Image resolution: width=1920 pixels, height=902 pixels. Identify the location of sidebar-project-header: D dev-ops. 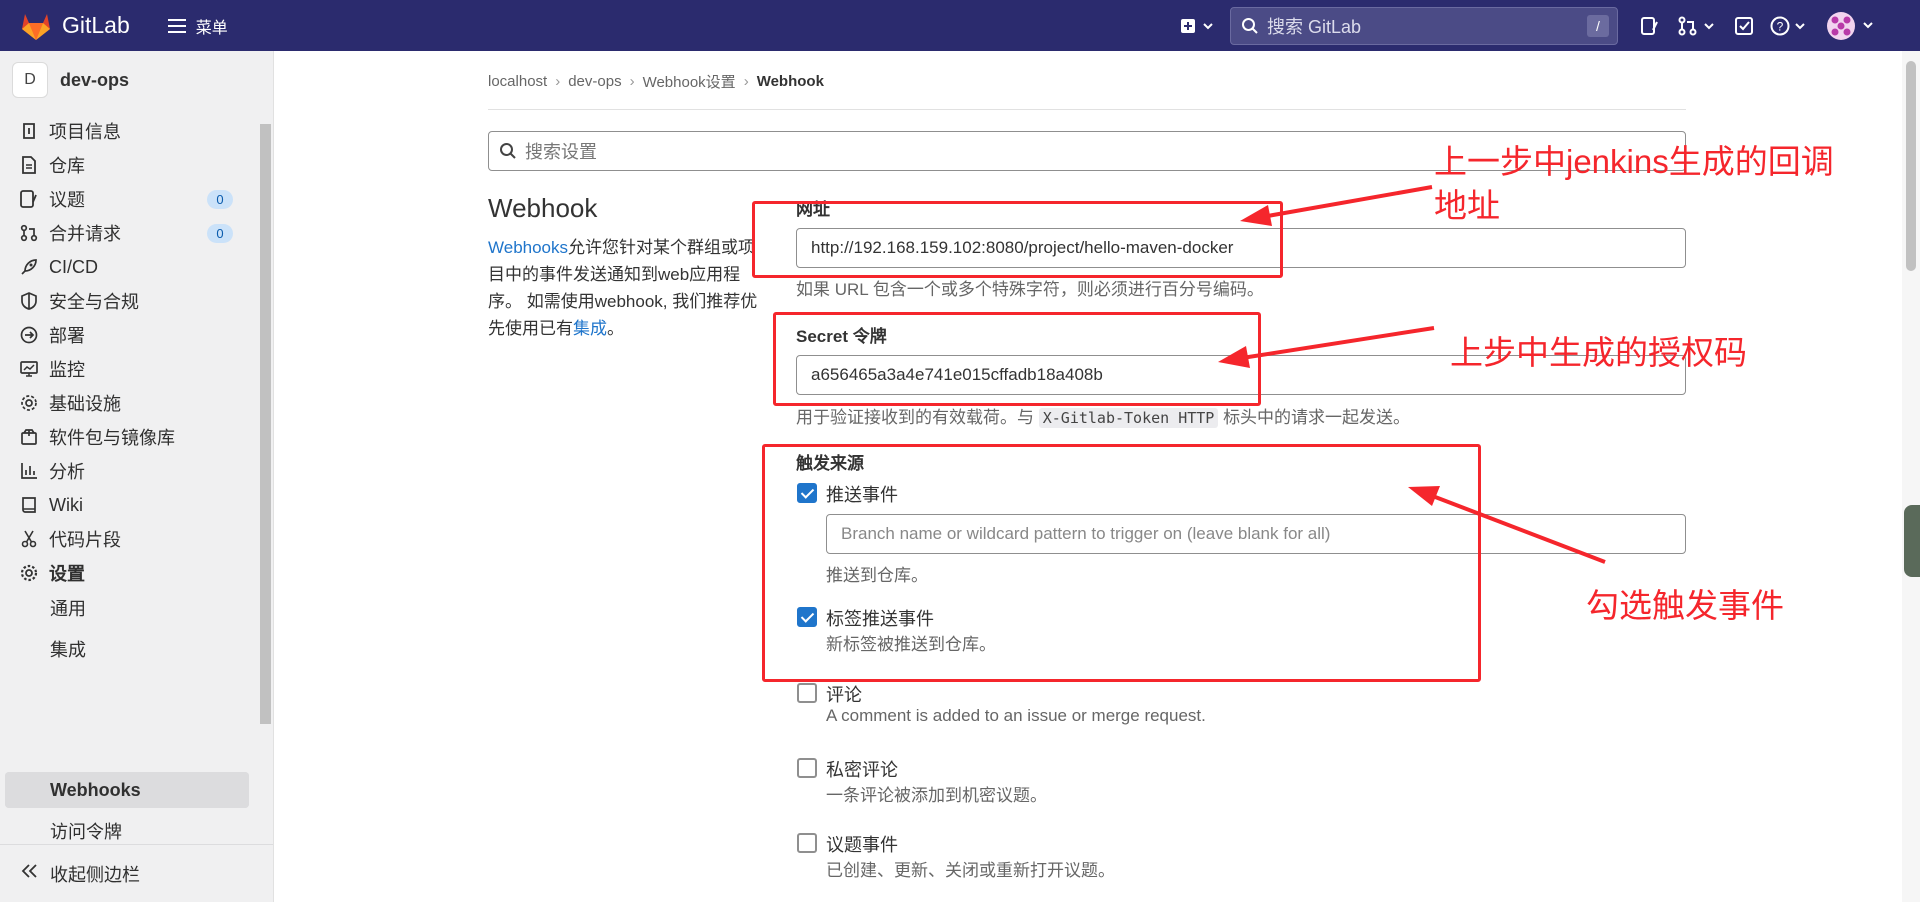
(136, 80).